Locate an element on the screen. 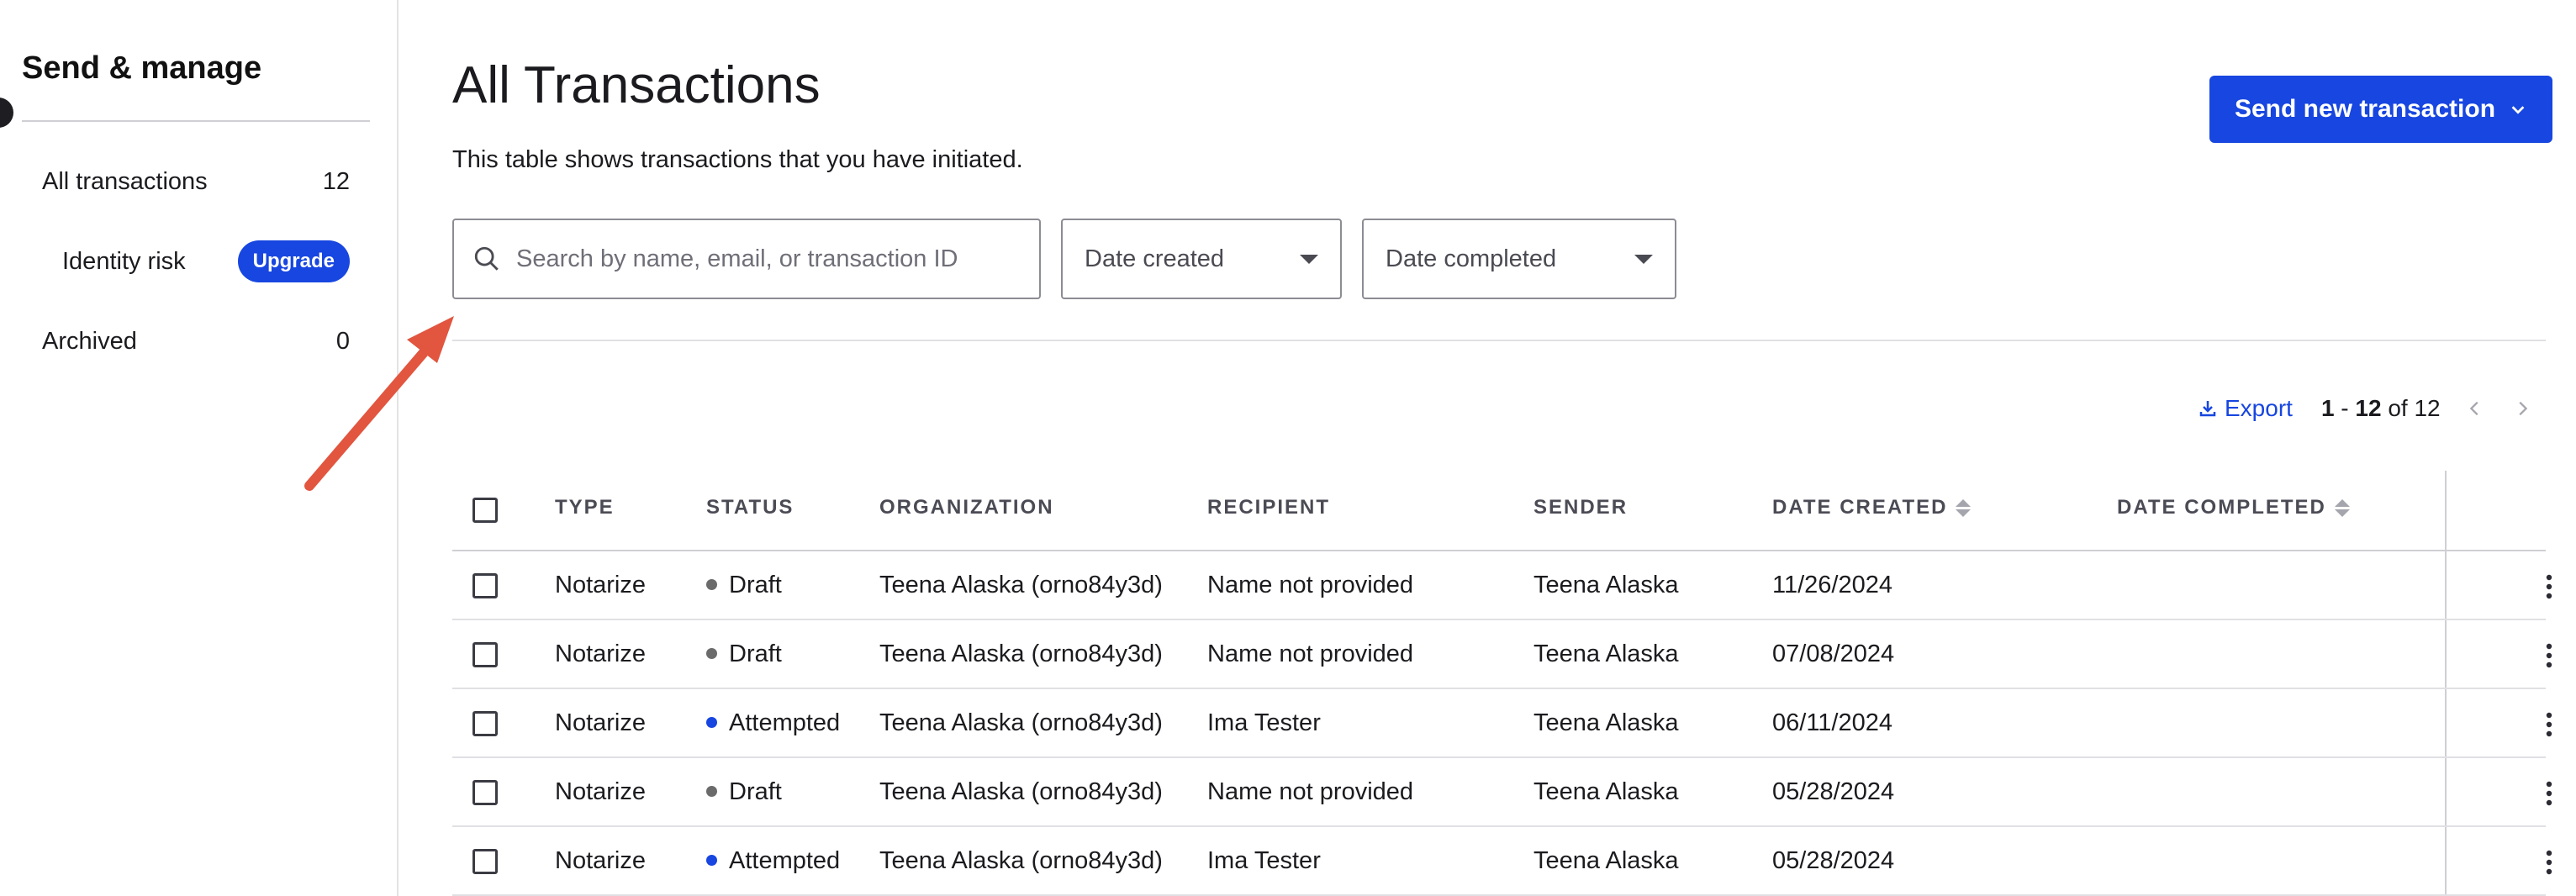 This screenshot has height=896, width=2576. range-total: of 12 is located at coordinates (2411, 408).